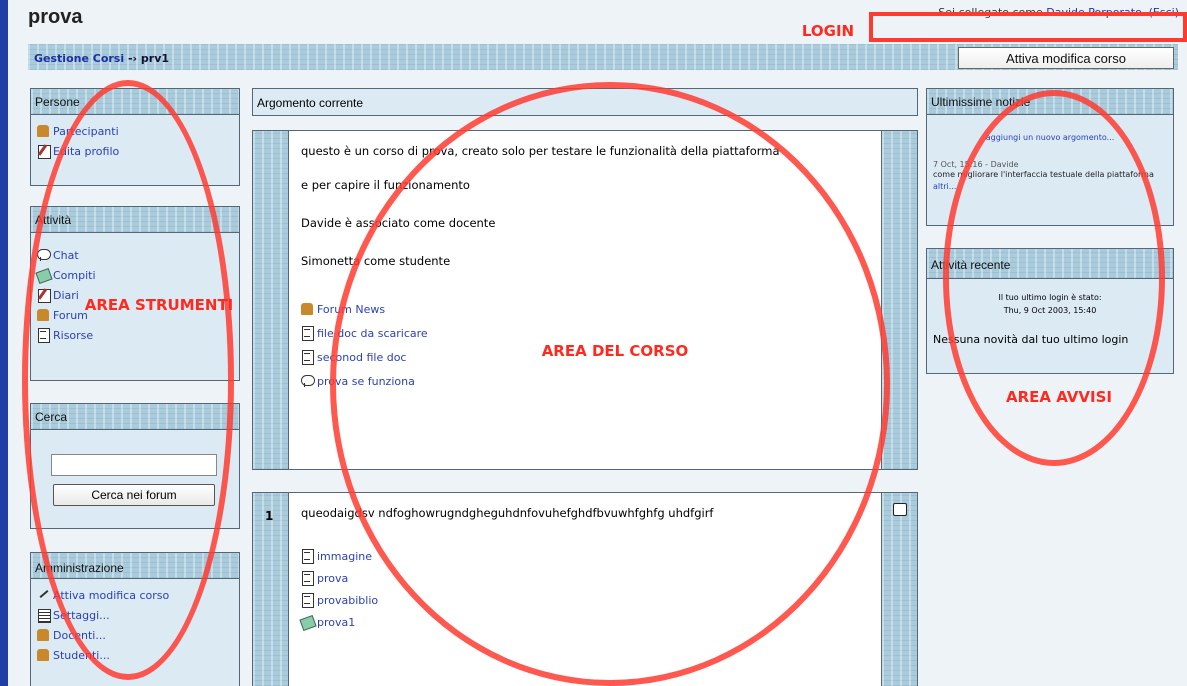  Describe the element at coordinates (1050, 264) in the screenshot. I see `recent-activity-title: Attività recente` at that location.